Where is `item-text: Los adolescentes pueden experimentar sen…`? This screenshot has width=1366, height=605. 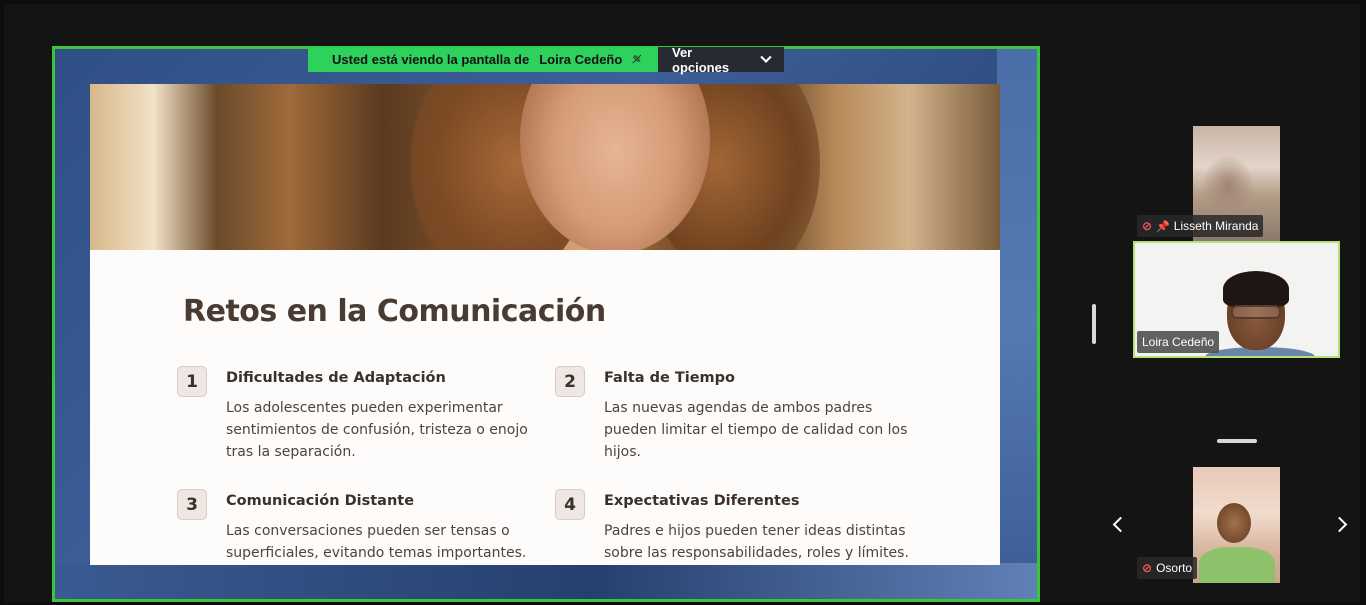 item-text: Los adolescentes pueden experimentar sen… is located at coordinates (377, 430).